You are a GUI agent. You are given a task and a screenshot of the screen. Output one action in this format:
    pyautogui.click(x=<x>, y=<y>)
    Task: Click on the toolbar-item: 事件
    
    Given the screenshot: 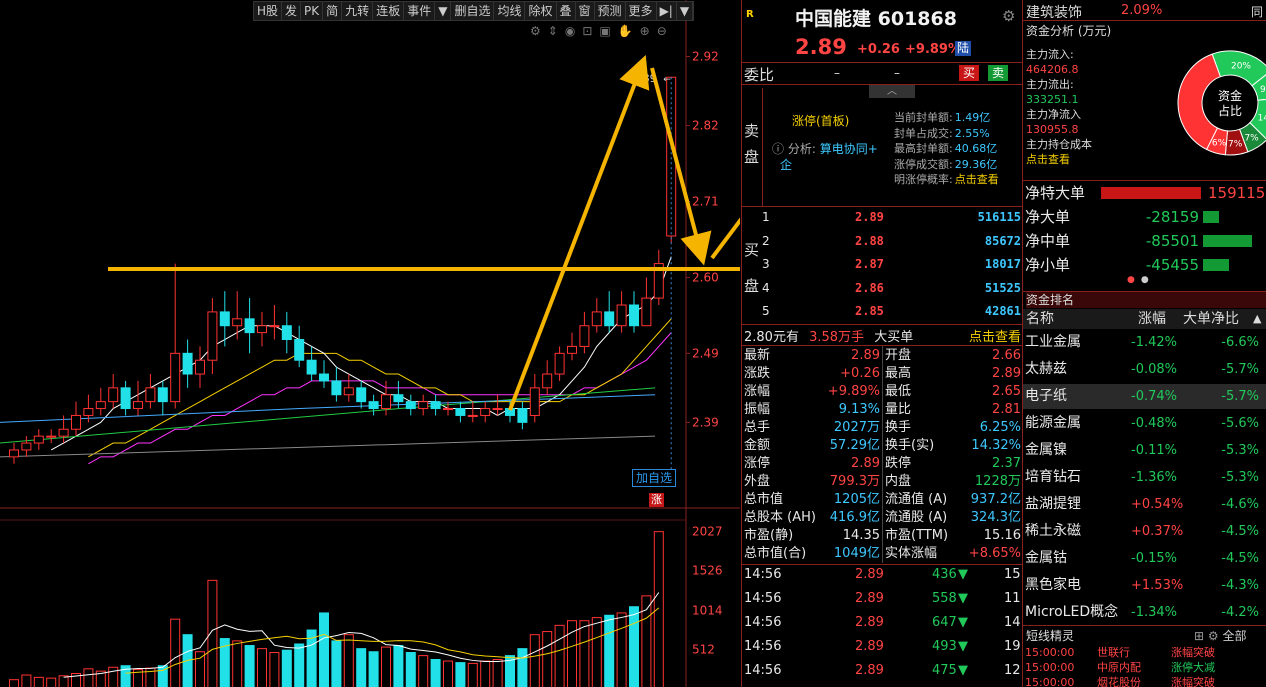 What is the action you would take?
    pyautogui.click(x=420, y=11)
    